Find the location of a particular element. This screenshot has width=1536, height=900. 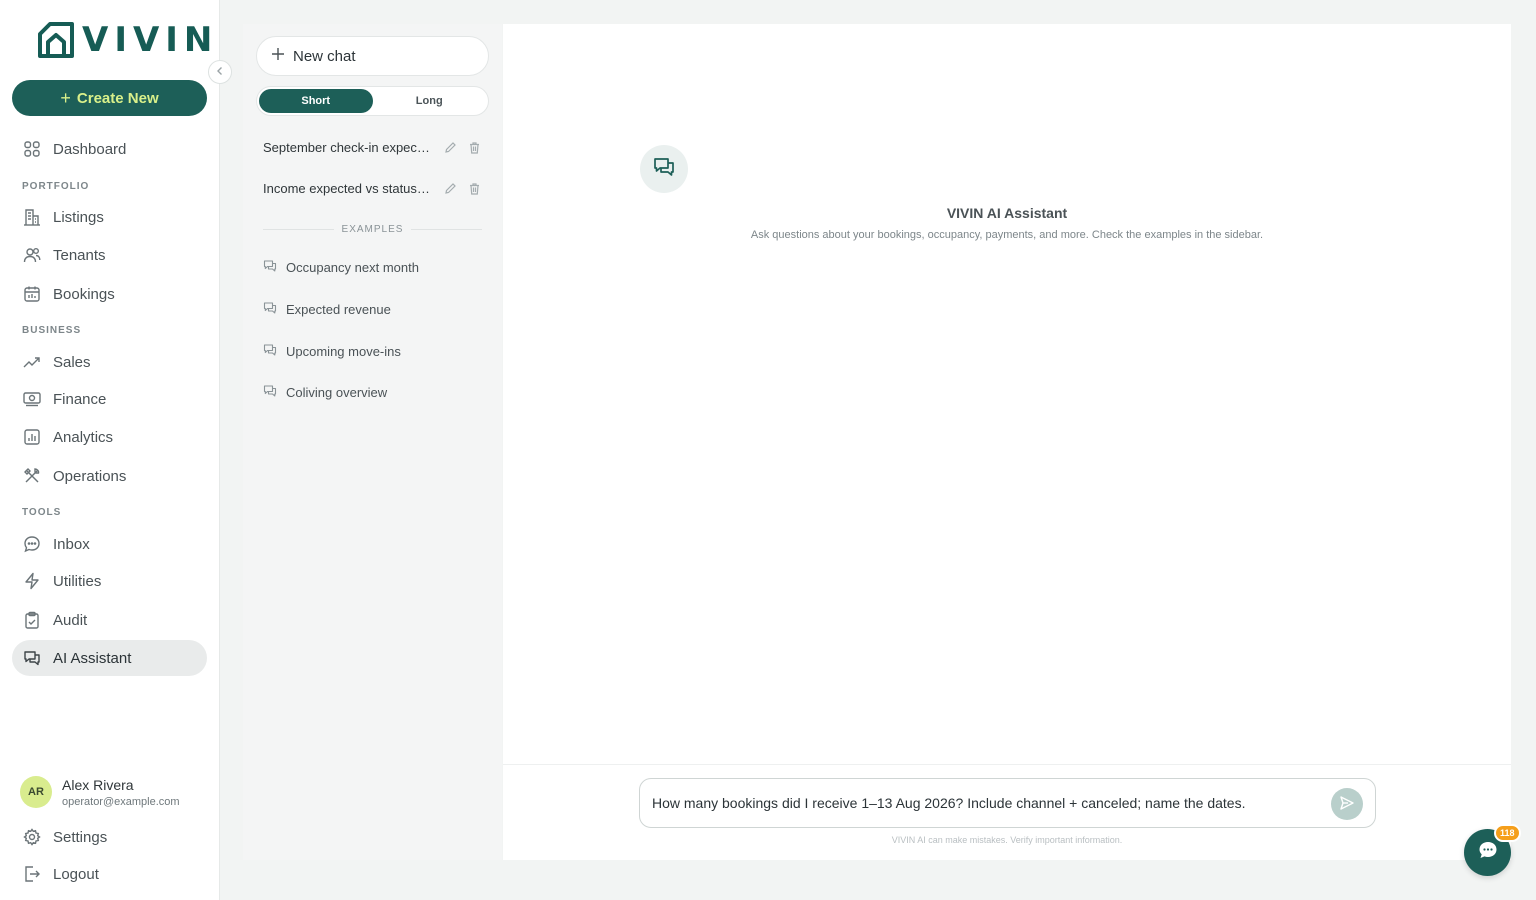

example-prompt: Expected revenue is located at coordinates (327, 309).